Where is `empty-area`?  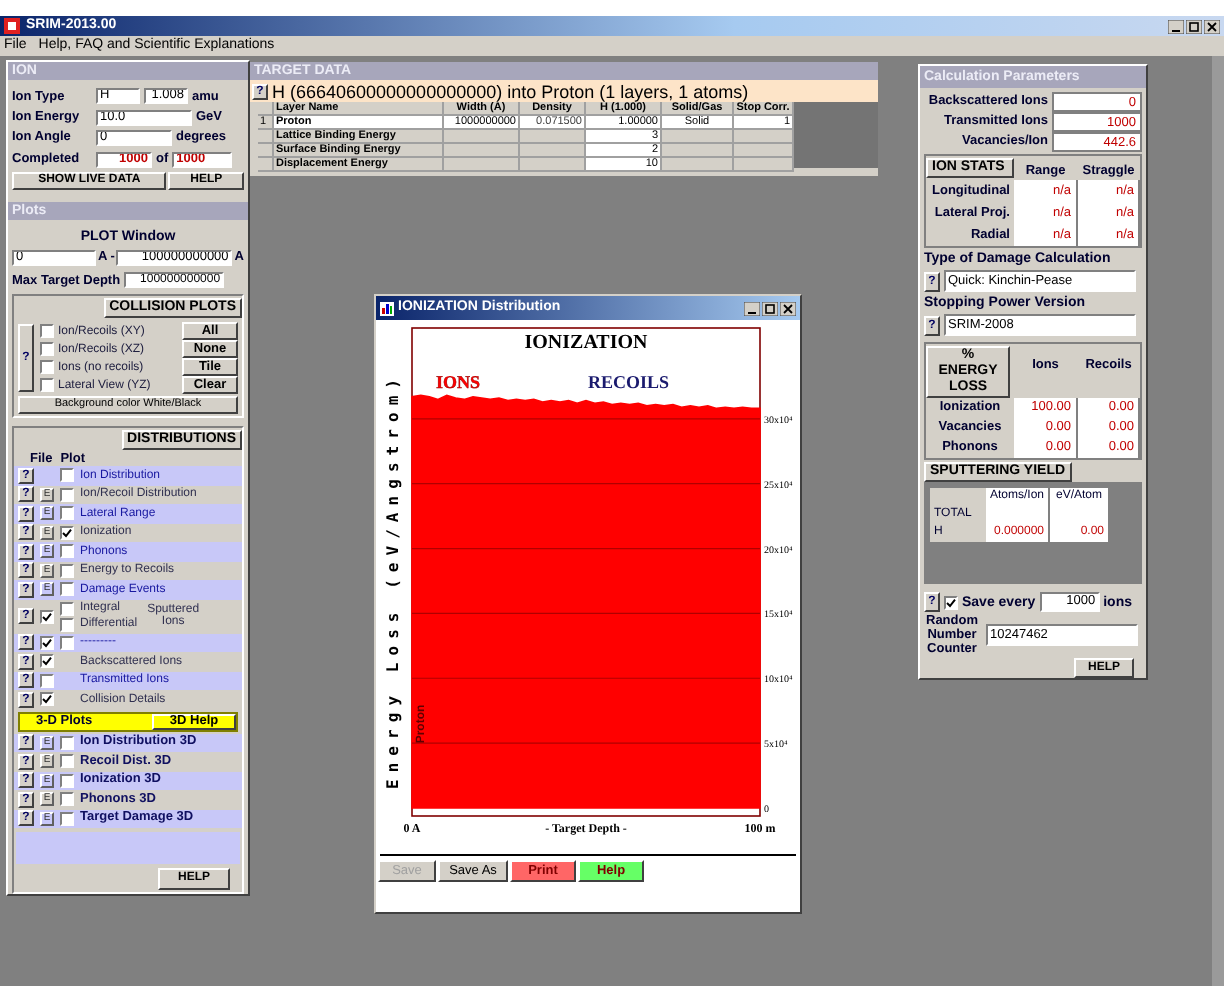 empty-area is located at coordinates (836, 135).